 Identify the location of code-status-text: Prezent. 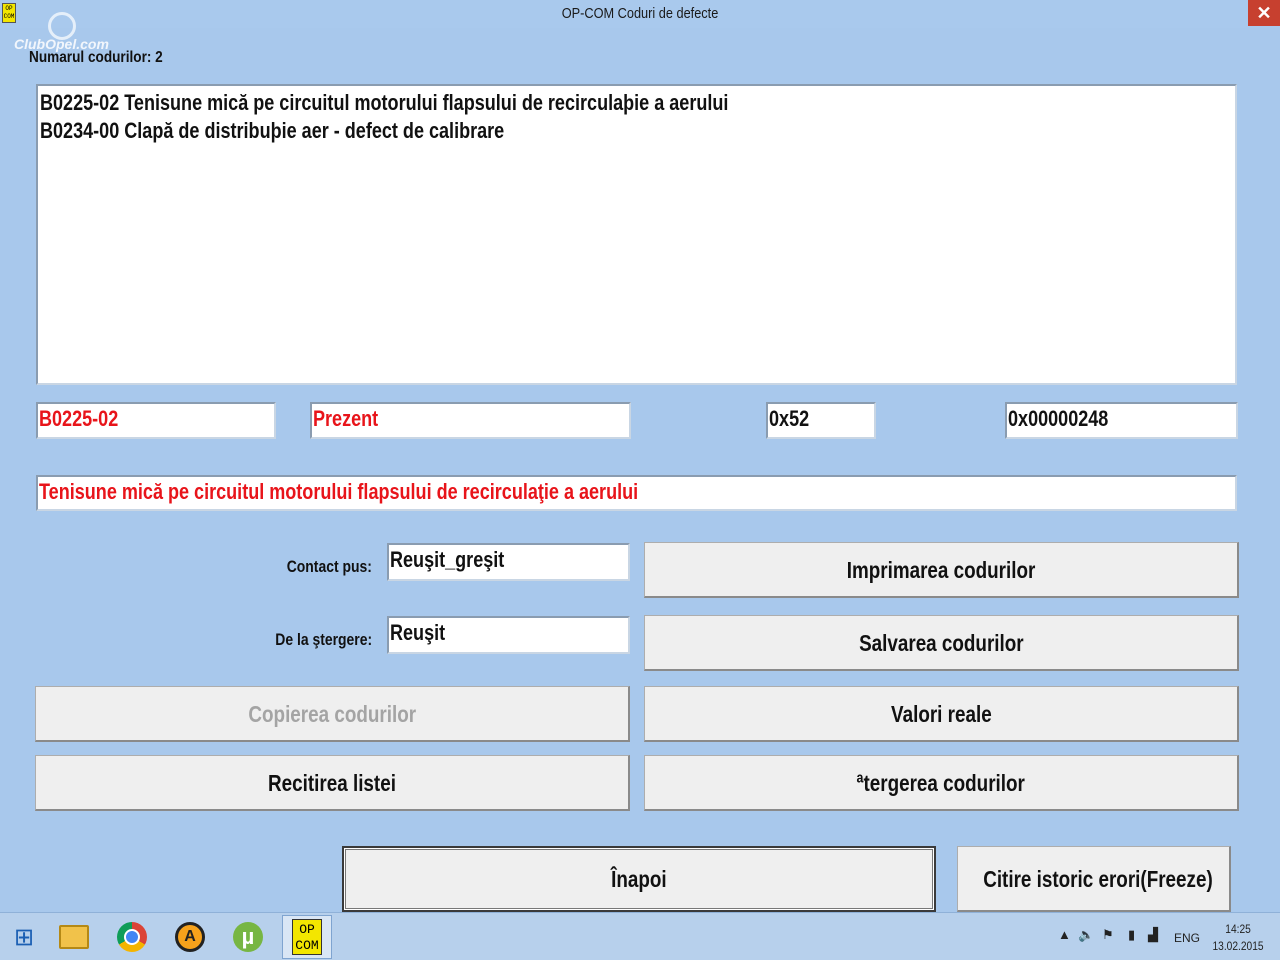
(346, 418).